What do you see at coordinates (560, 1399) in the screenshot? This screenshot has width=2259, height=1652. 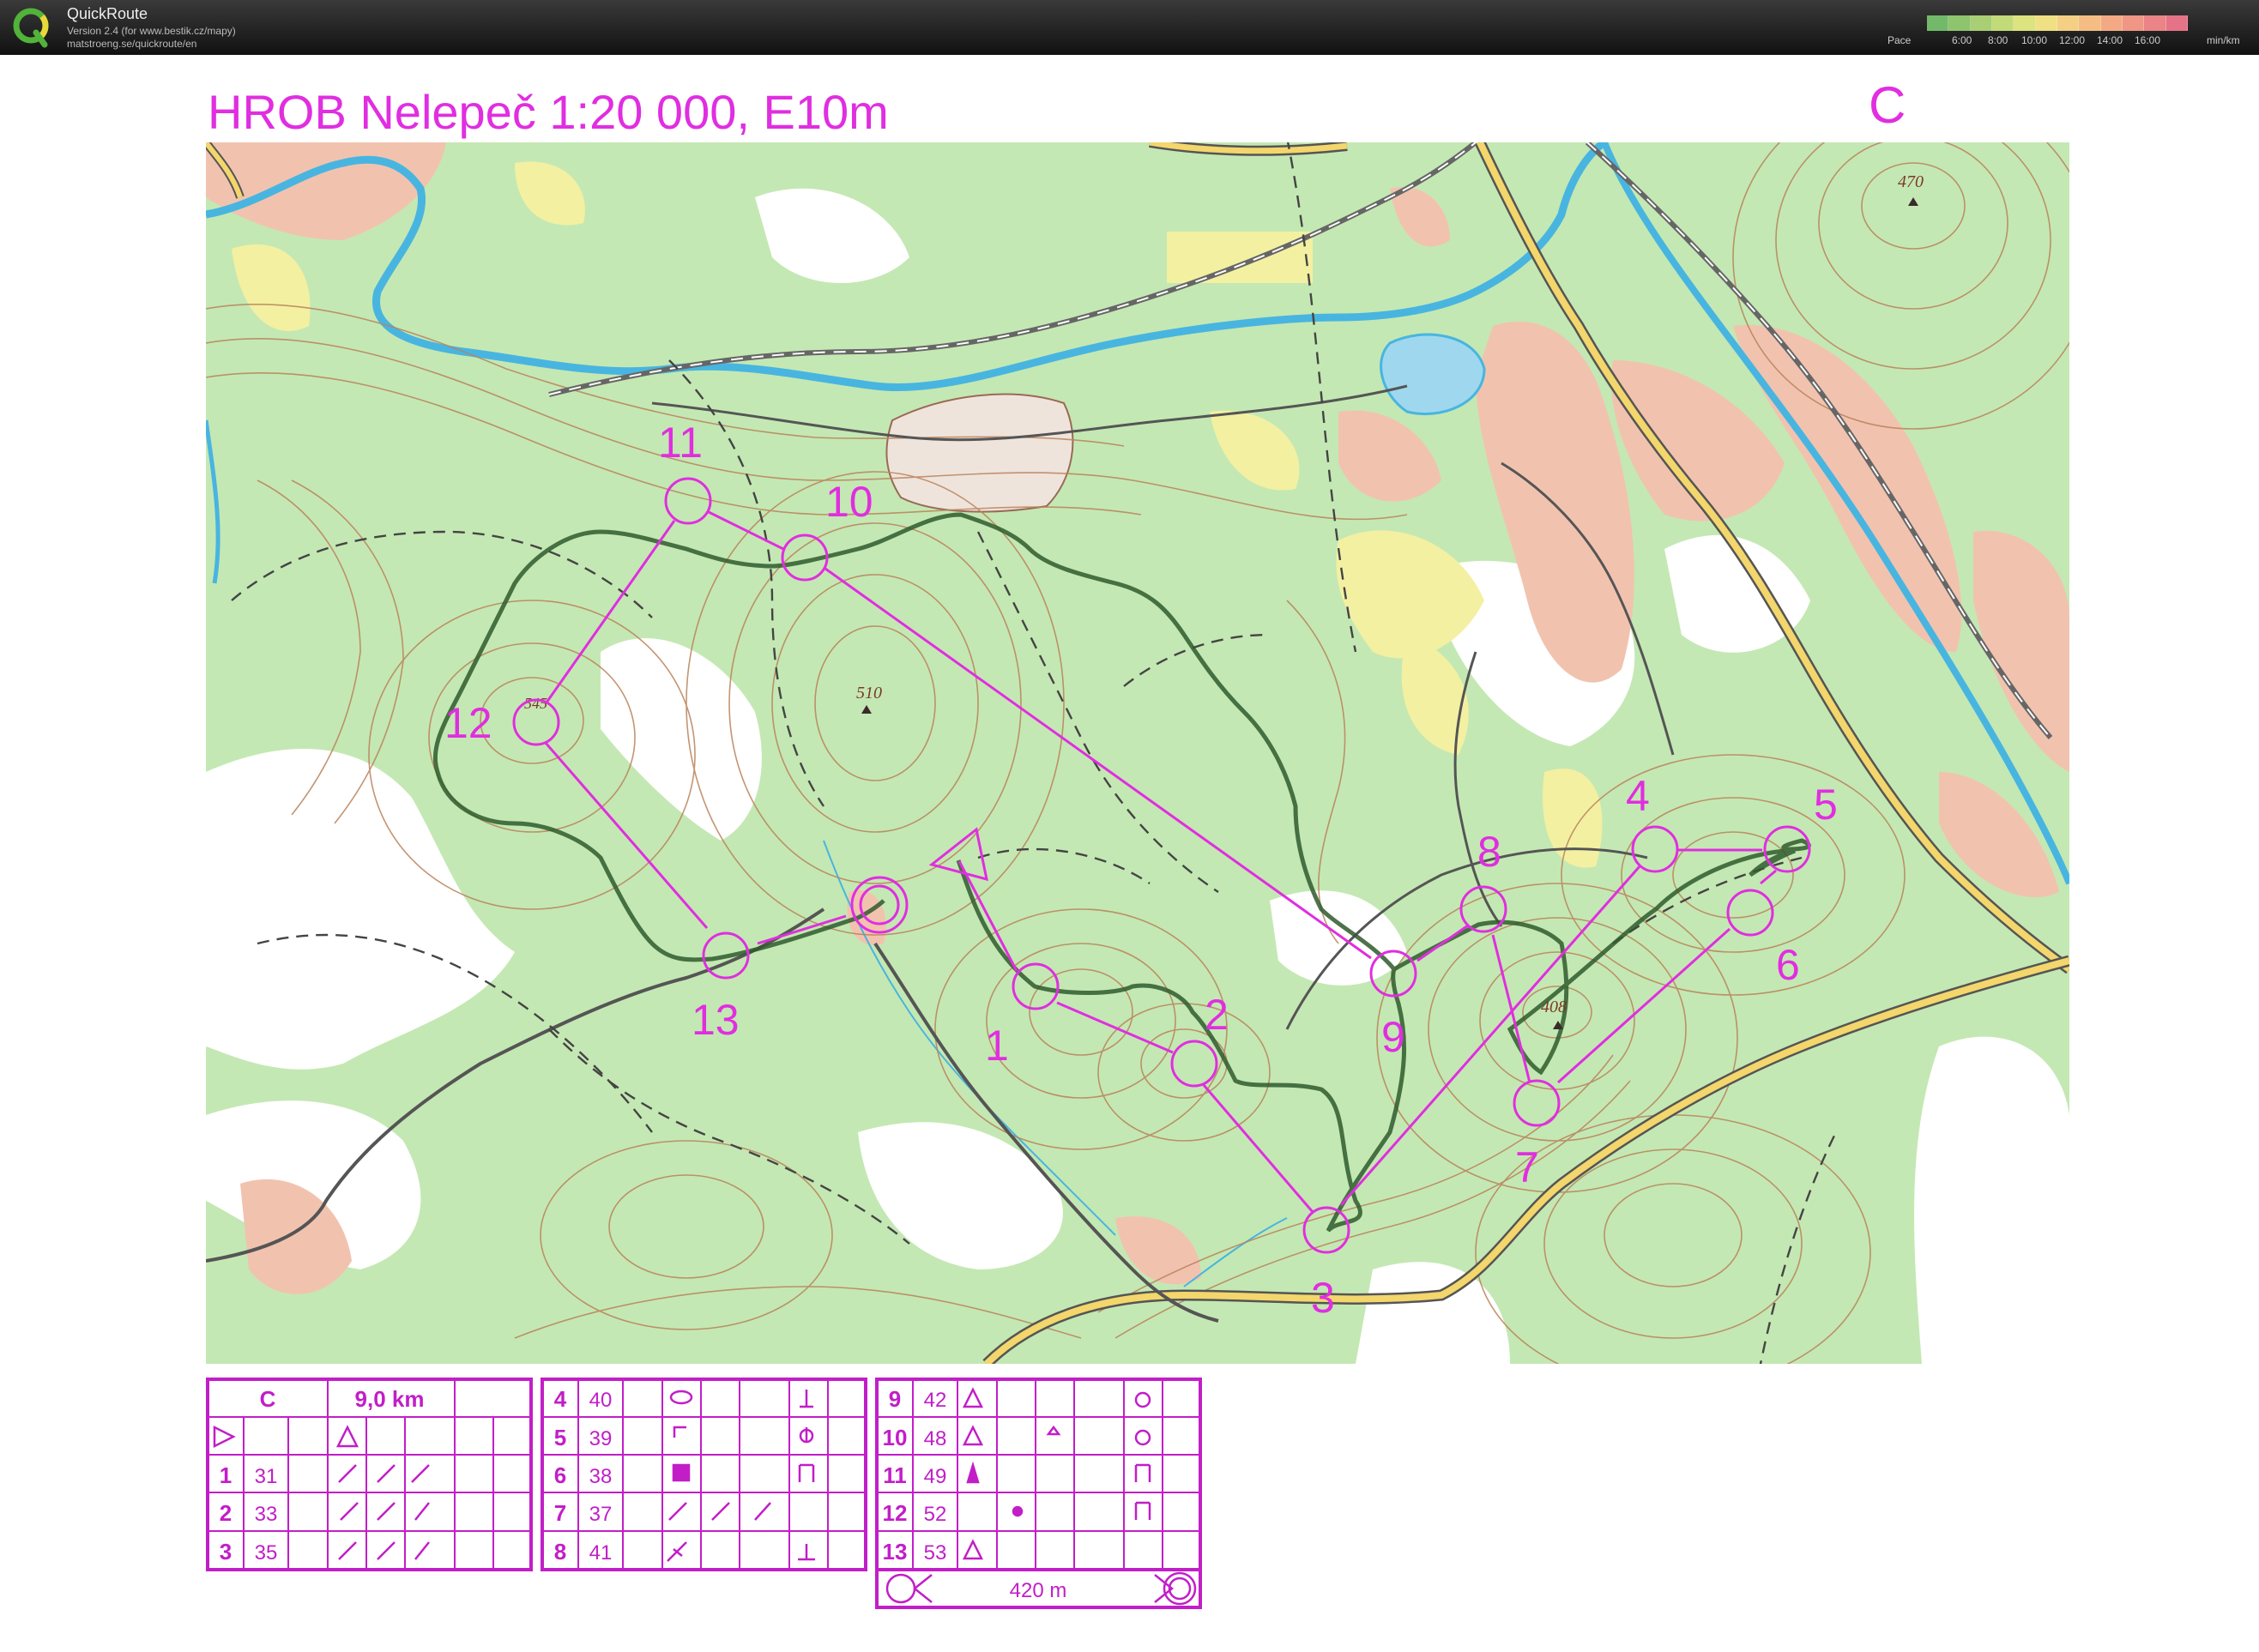 I see `sheet-control-n: 4` at bounding box center [560, 1399].